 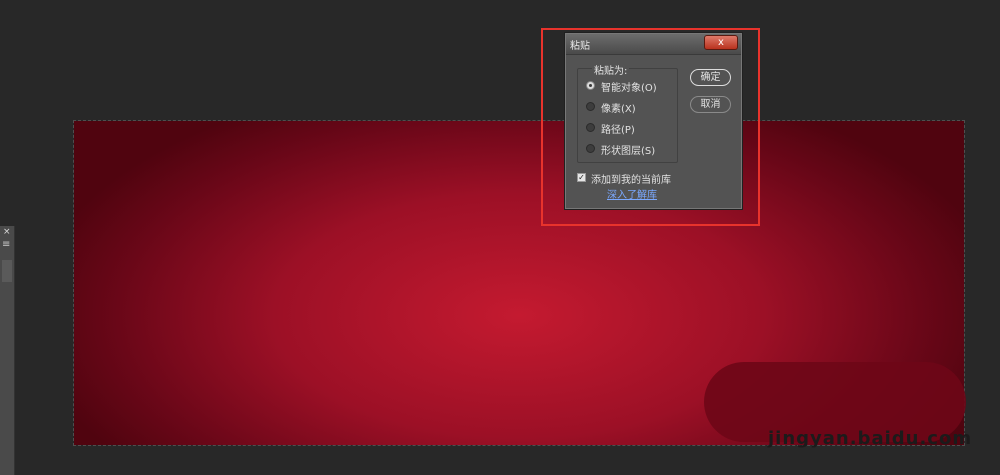 I want to click on radio-label: 像素(X), so click(x=618, y=109).